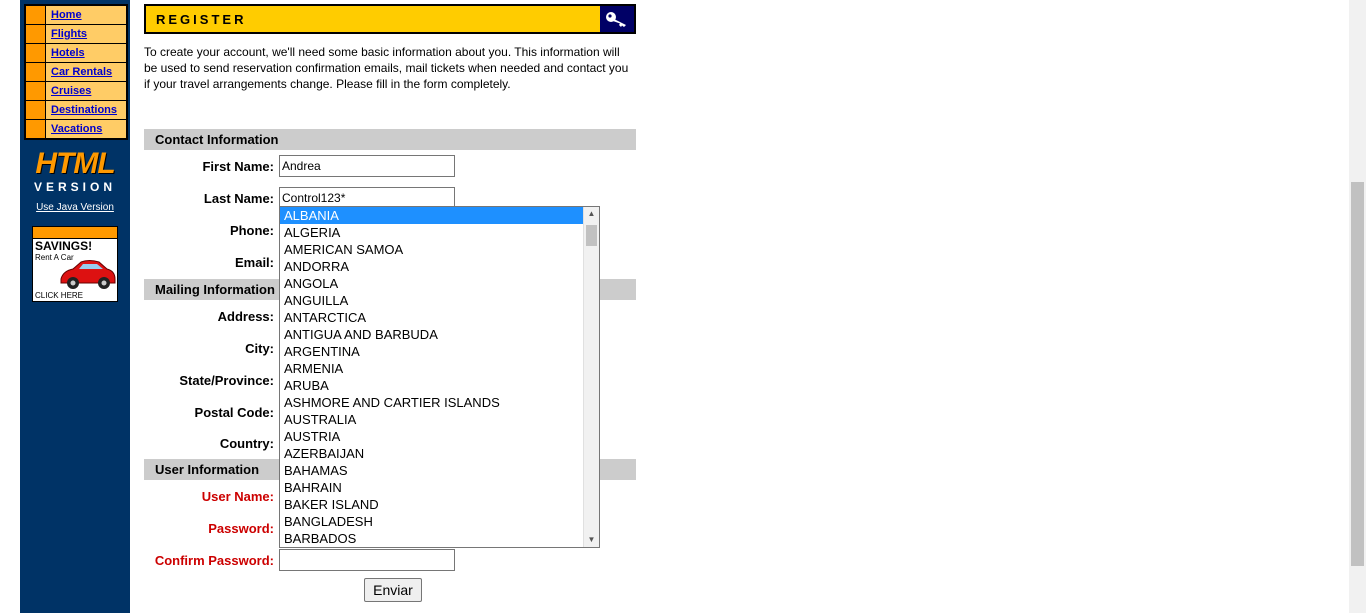 This screenshot has width=1366, height=613. I want to click on nav-item-home: Home, so click(76, 15).